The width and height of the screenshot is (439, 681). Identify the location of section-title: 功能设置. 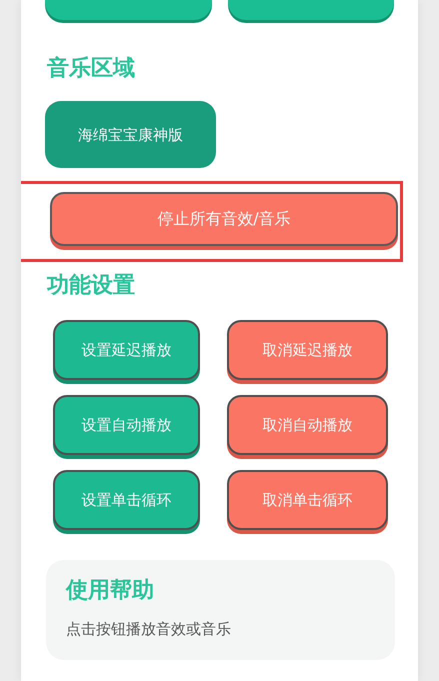
(91, 286).